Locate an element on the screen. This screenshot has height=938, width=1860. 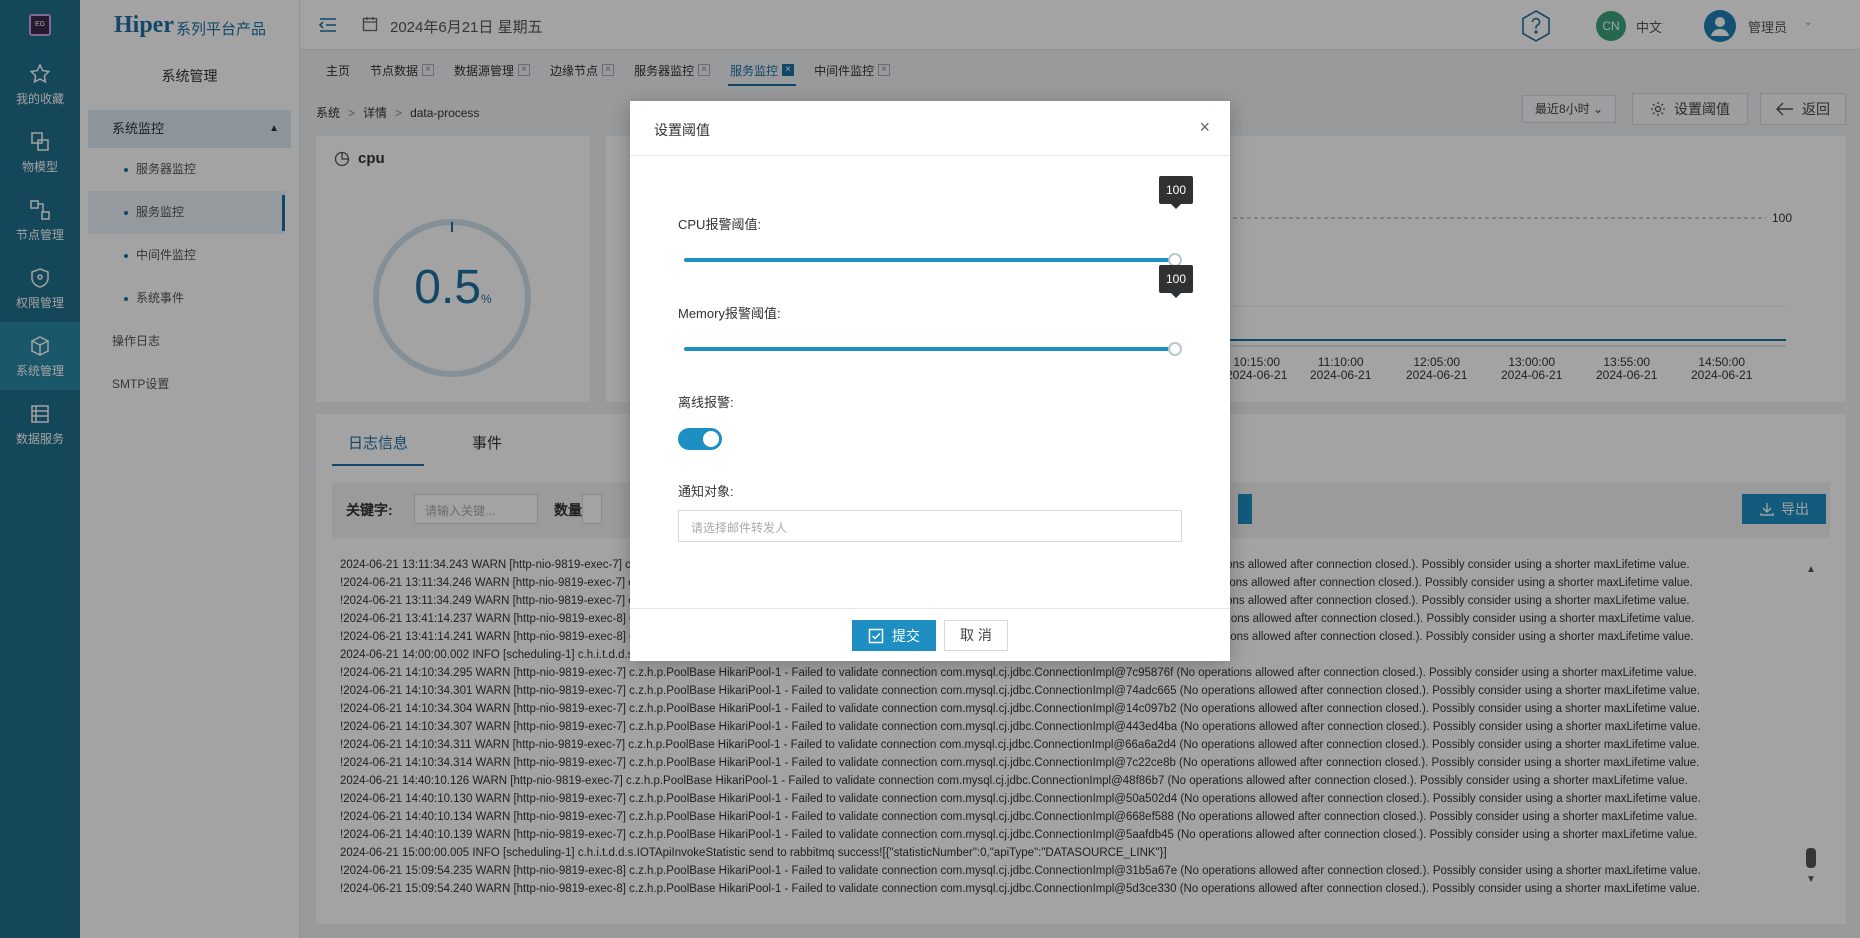
cpu-slider-tooltip: 100 is located at coordinates (1176, 192).